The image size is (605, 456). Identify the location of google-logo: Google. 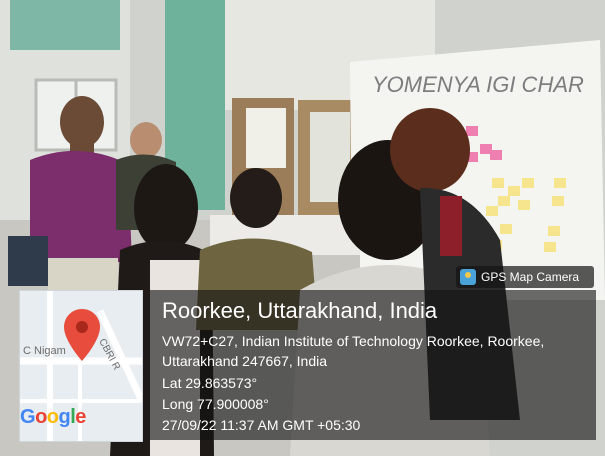
(53, 417).